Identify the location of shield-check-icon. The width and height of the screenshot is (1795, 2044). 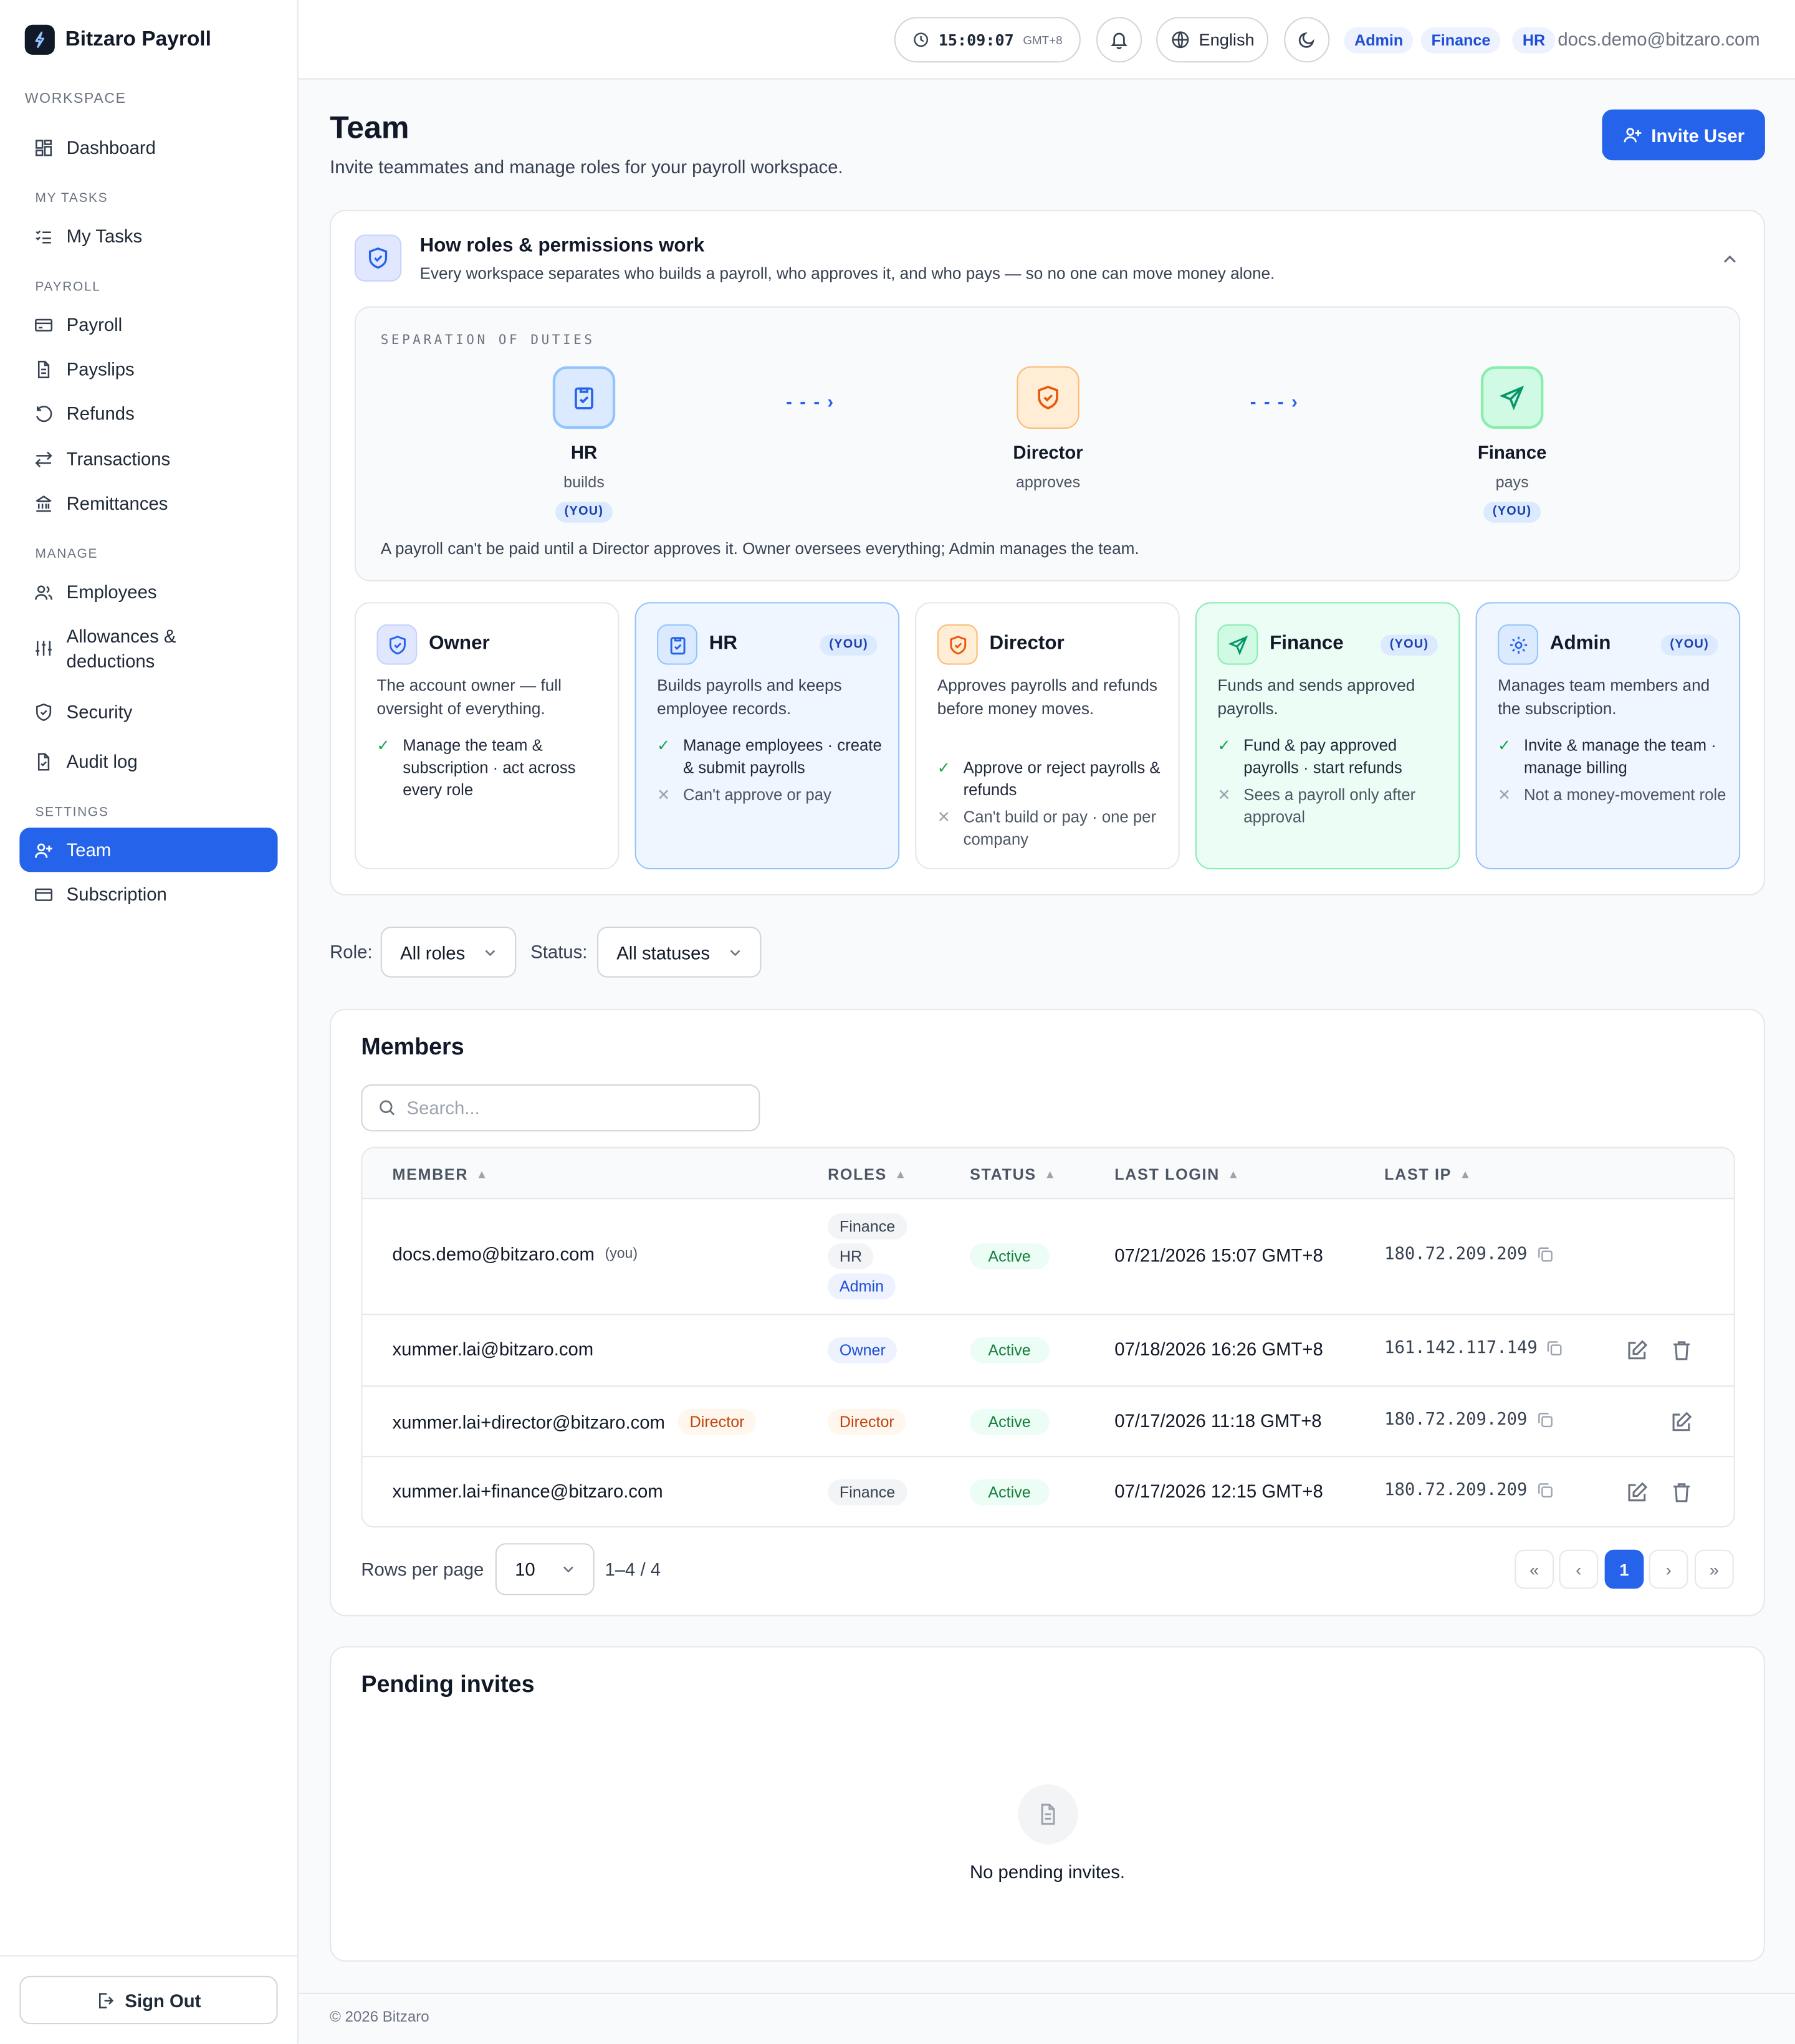
(378, 258).